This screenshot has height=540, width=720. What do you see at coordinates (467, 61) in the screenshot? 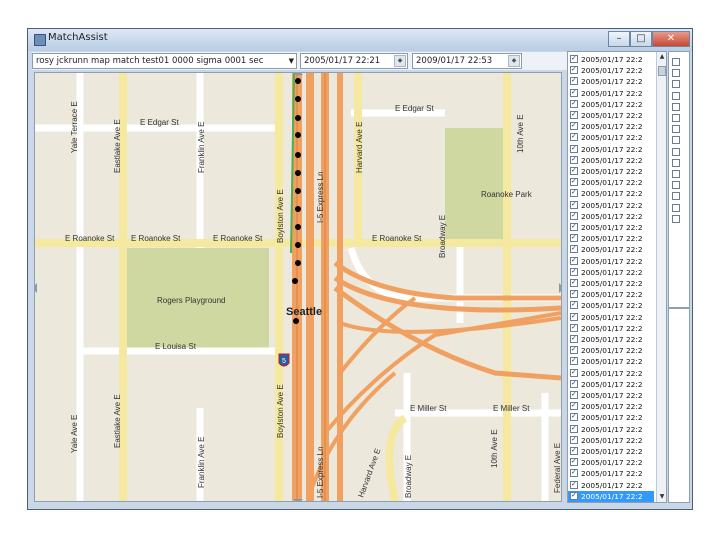
I see `end-time-picker: 2009/01/17 22:53 ◆` at bounding box center [467, 61].